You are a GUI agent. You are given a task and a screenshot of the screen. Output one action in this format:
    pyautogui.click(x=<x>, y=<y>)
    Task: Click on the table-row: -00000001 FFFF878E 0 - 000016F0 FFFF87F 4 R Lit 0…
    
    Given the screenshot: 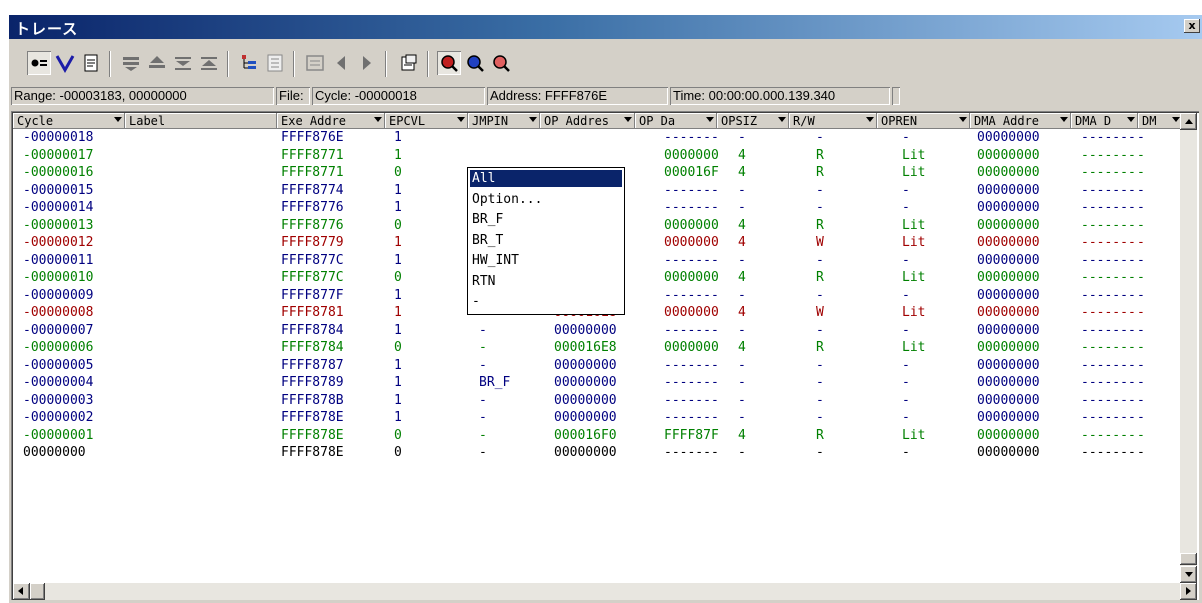 What is the action you would take?
    pyautogui.click(x=596, y=435)
    